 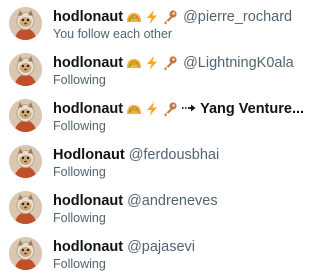 I want to click on user-name: Hodlonaut, so click(x=89, y=155).